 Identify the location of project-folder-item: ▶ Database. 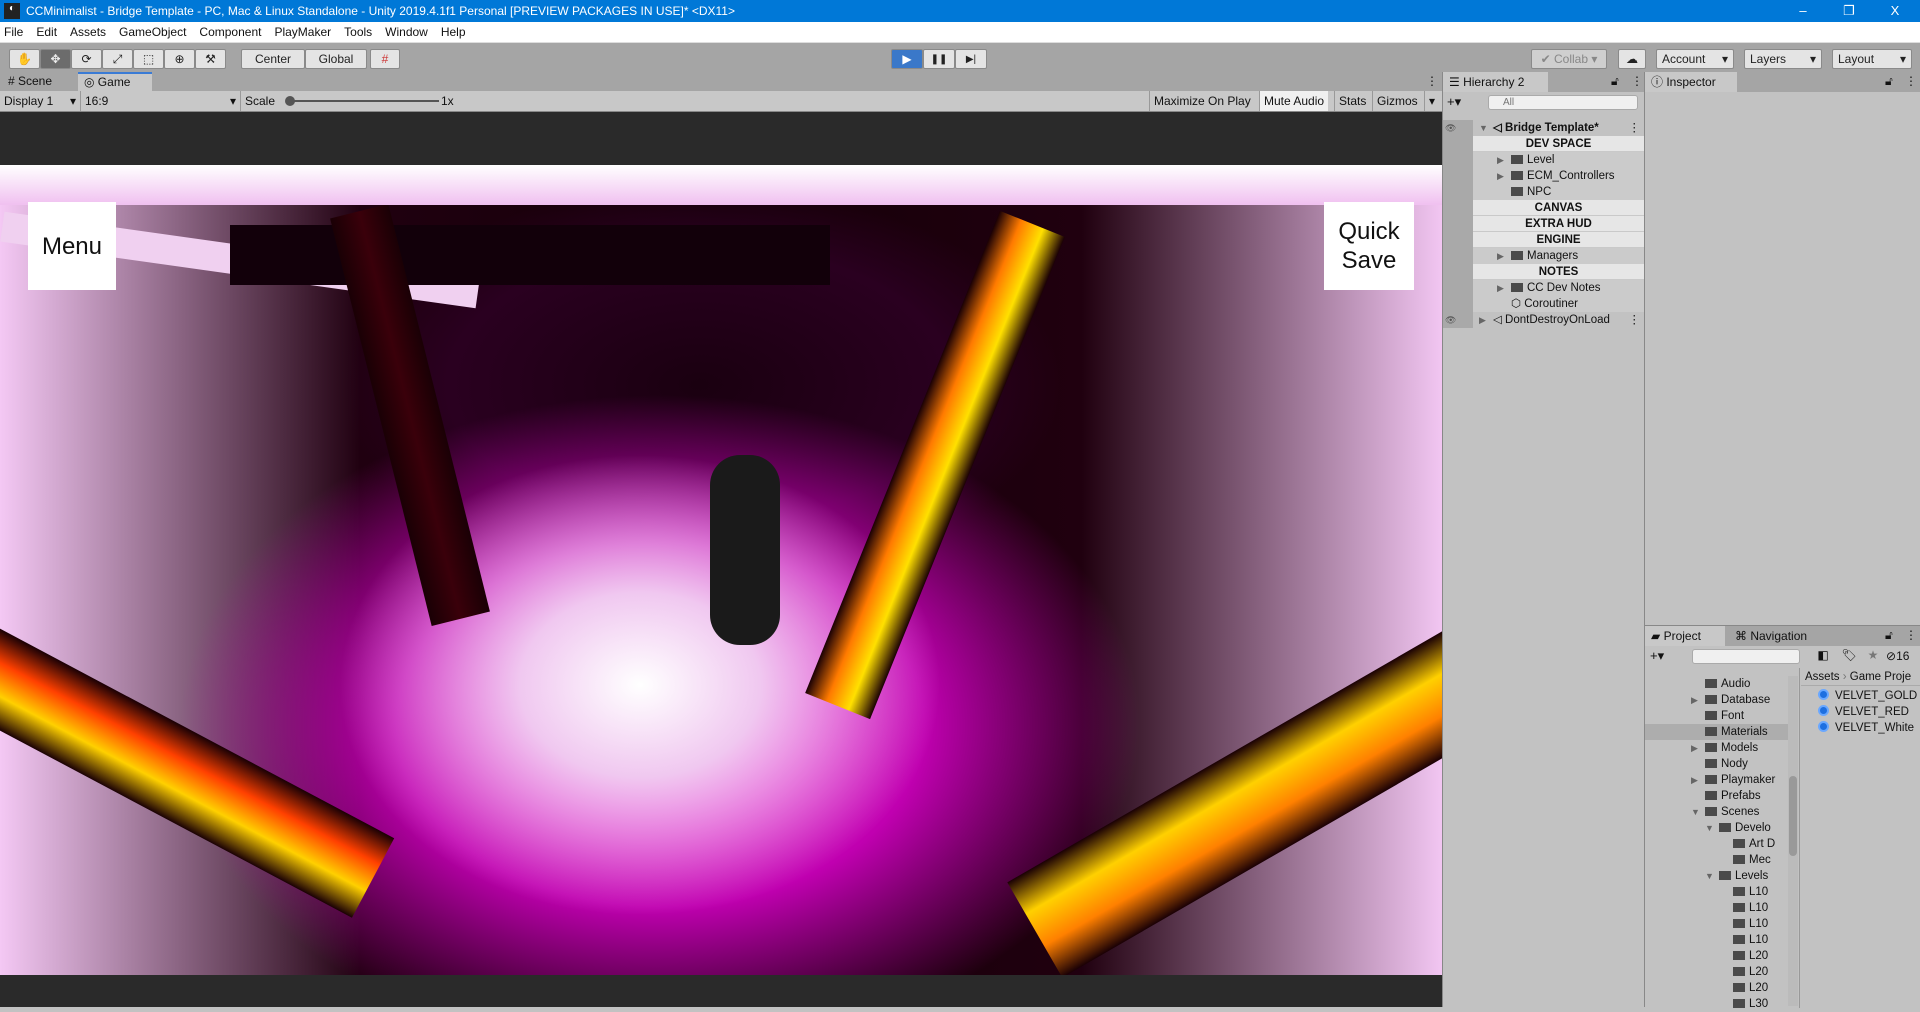
(1716, 700).